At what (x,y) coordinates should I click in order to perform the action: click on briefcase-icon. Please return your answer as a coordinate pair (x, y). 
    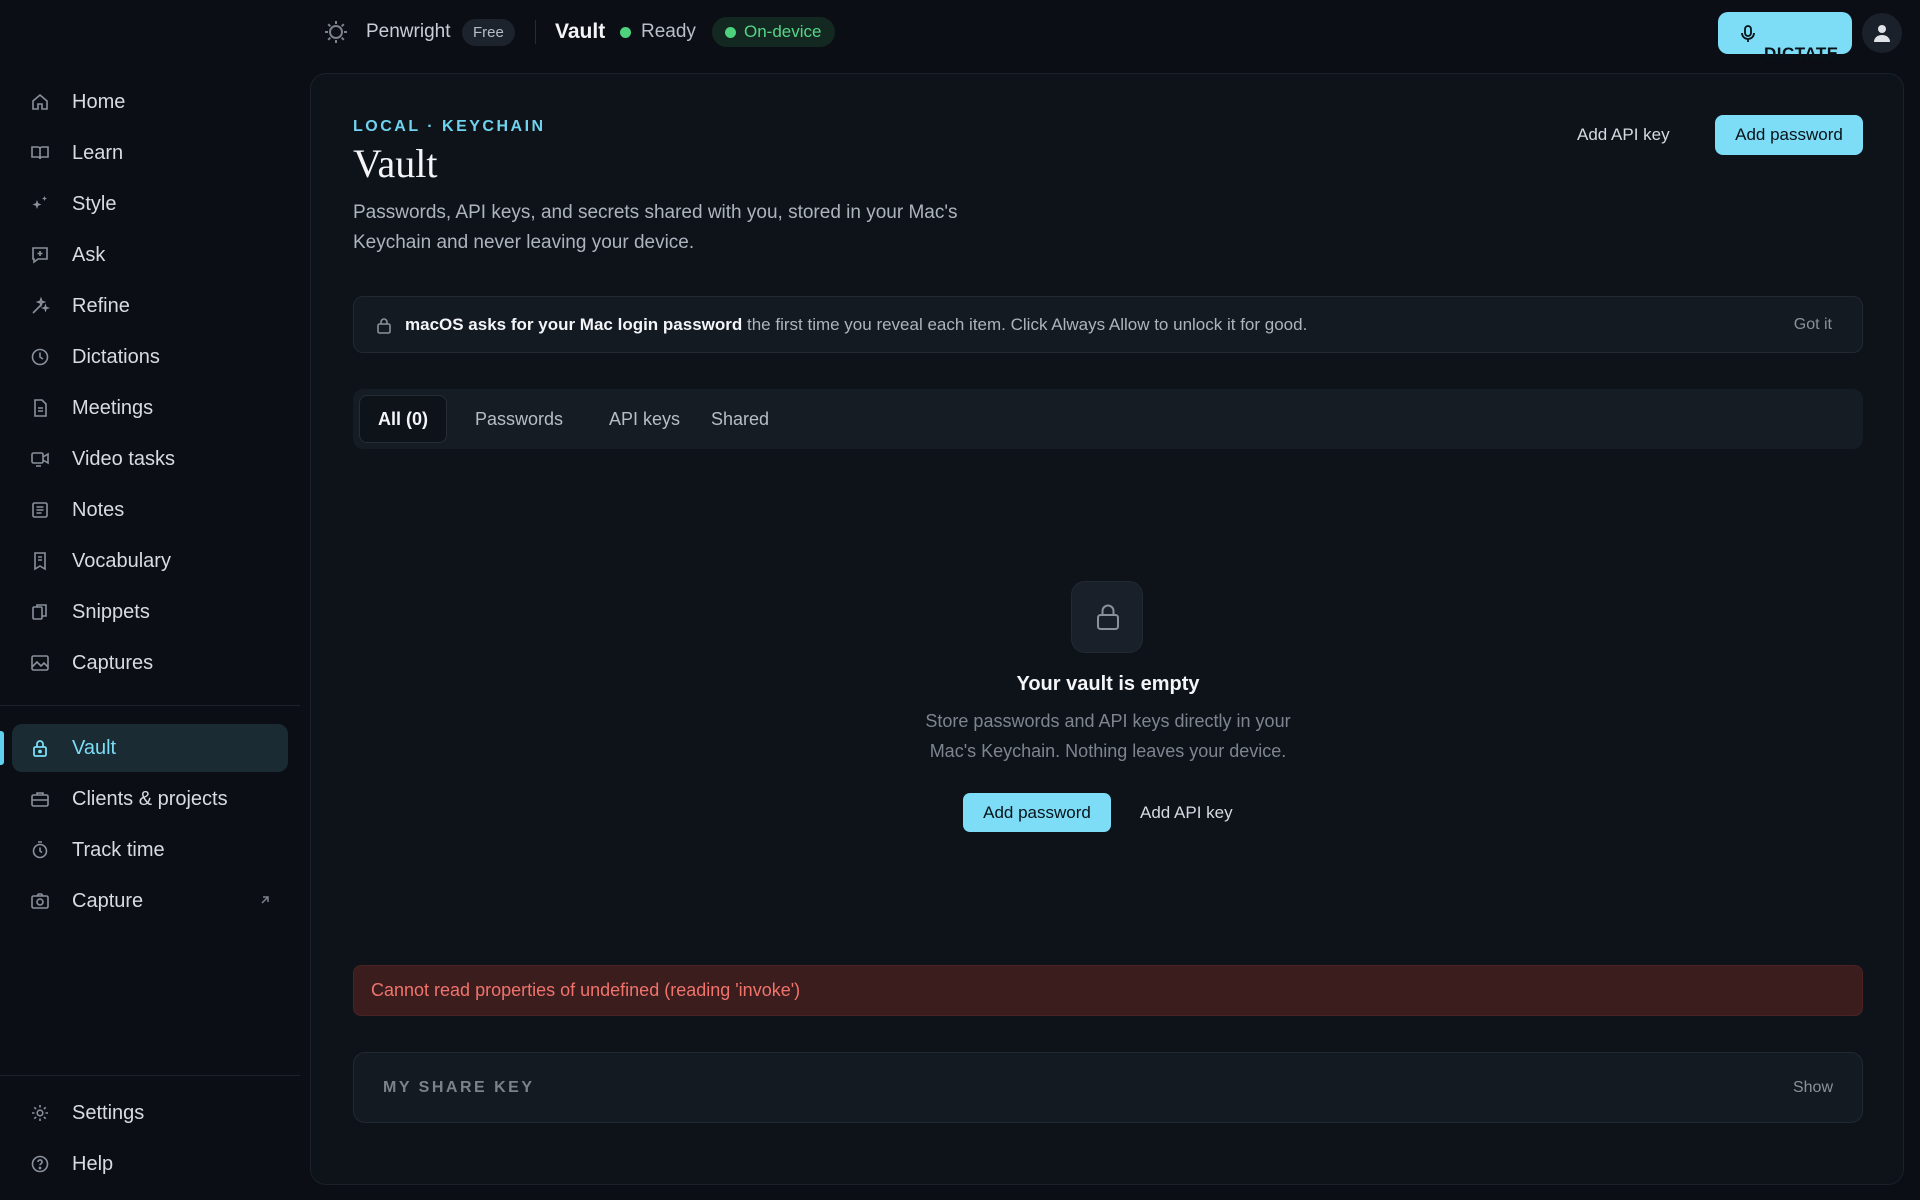
    Looking at the image, I should click on (40, 799).